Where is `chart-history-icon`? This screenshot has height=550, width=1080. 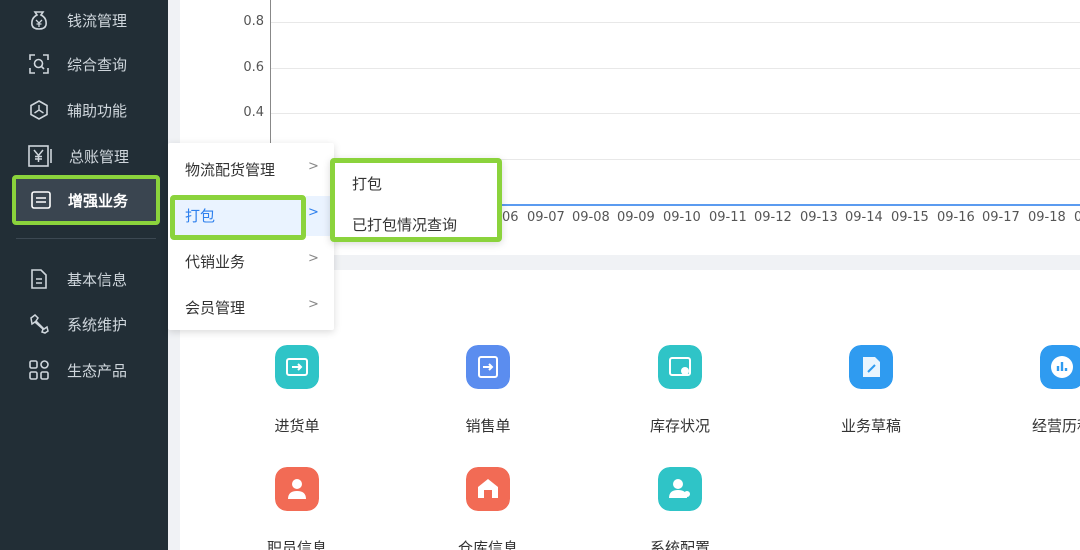 chart-history-icon is located at coordinates (1060, 367).